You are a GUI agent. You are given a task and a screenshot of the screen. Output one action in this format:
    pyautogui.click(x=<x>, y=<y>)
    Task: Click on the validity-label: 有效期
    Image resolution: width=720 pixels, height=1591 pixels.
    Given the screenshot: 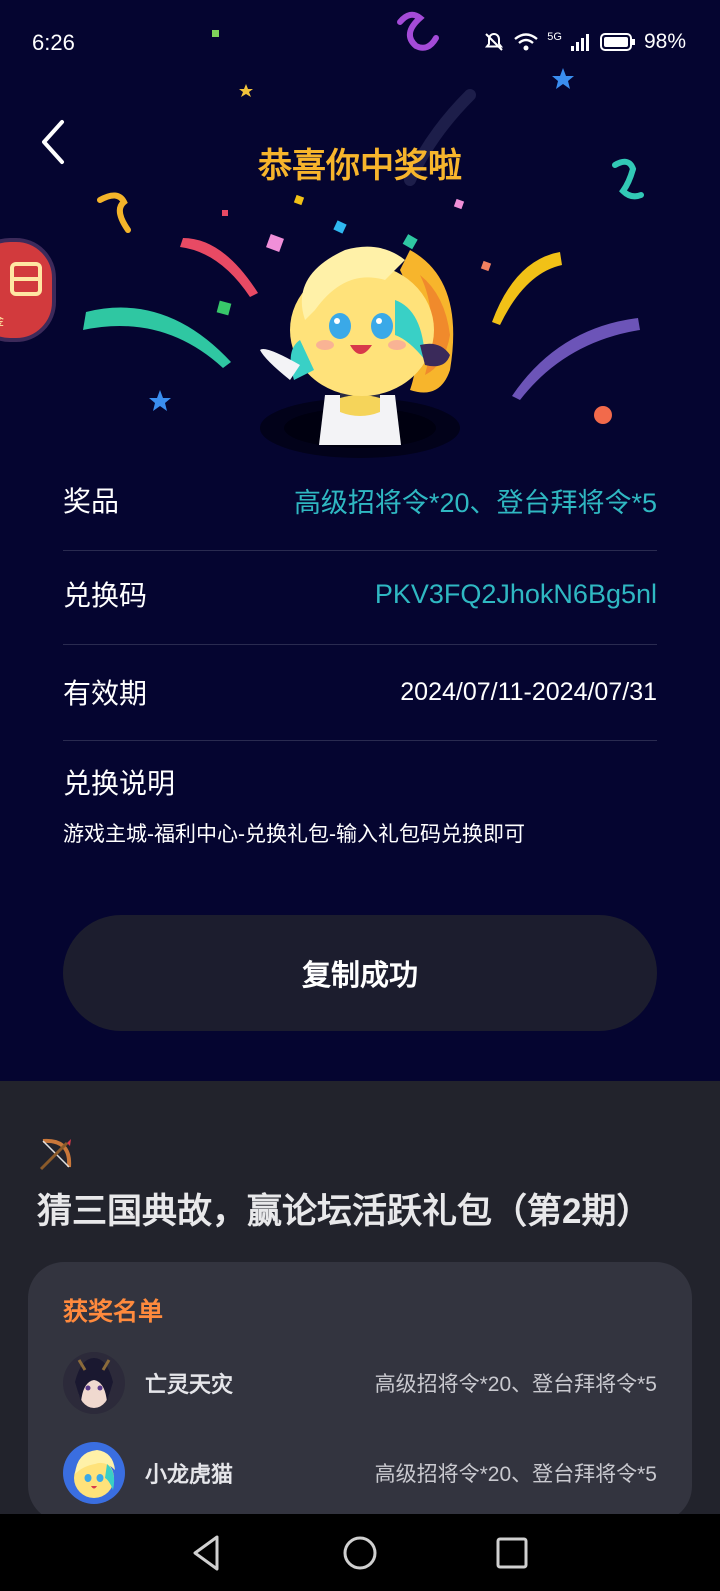 What is the action you would take?
    pyautogui.click(x=105, y=693)
    